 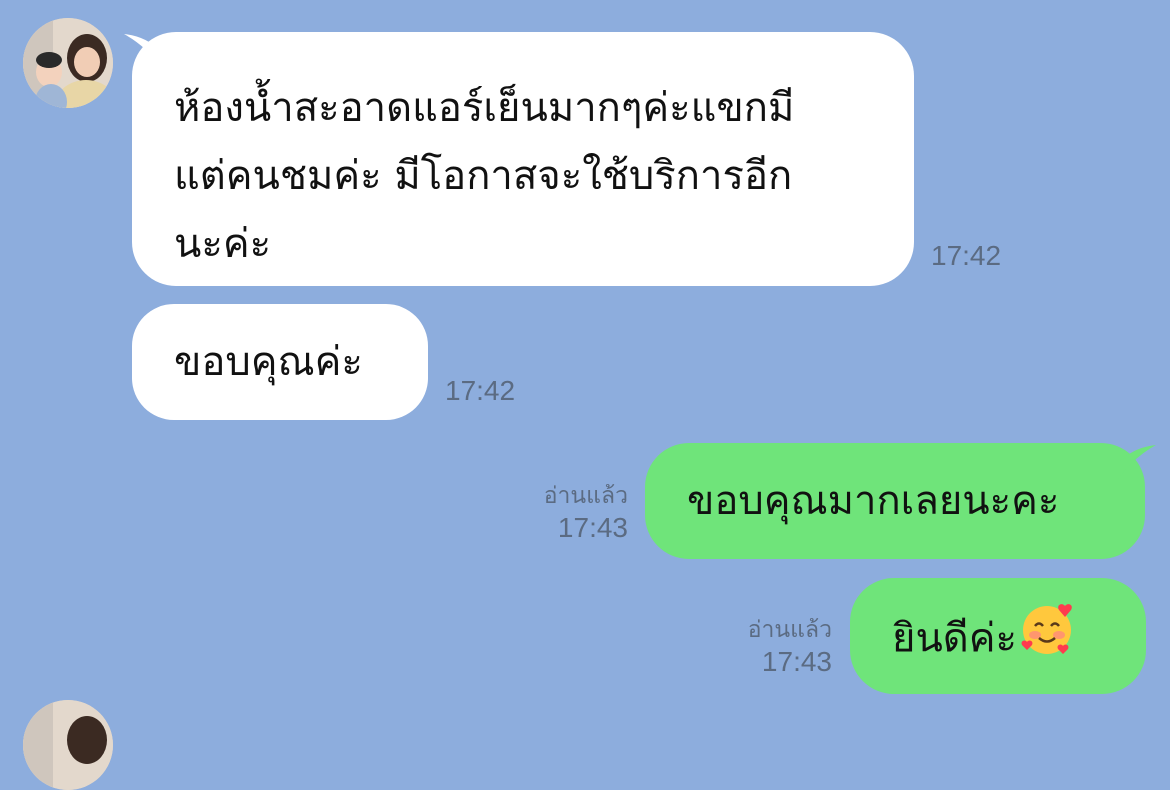 What do you see at coordinates (483, 176) in the screenshot?
I see `message-line: แต่คนชมค่ะ มีโอกาสจะใช้บริการอีก` at bounding box center [483, 176].